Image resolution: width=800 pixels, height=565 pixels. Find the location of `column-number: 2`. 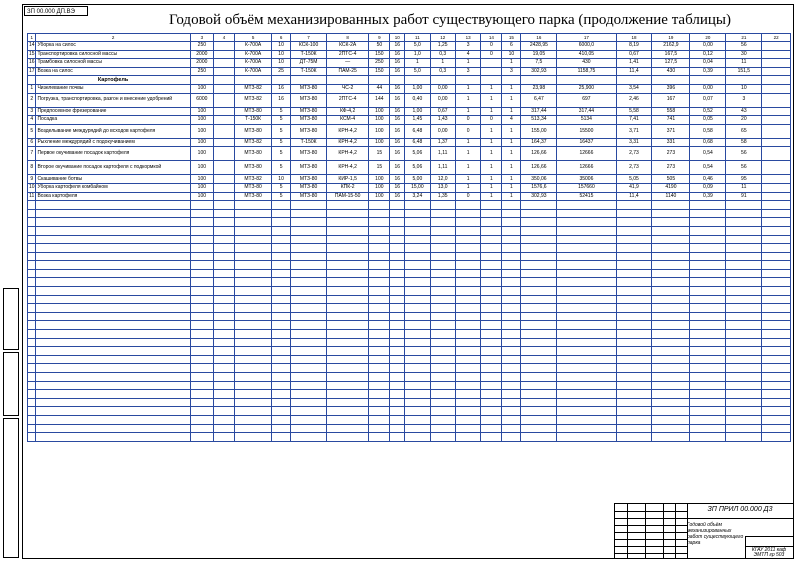

column-number: 2 is located at coordinates (113, 37).